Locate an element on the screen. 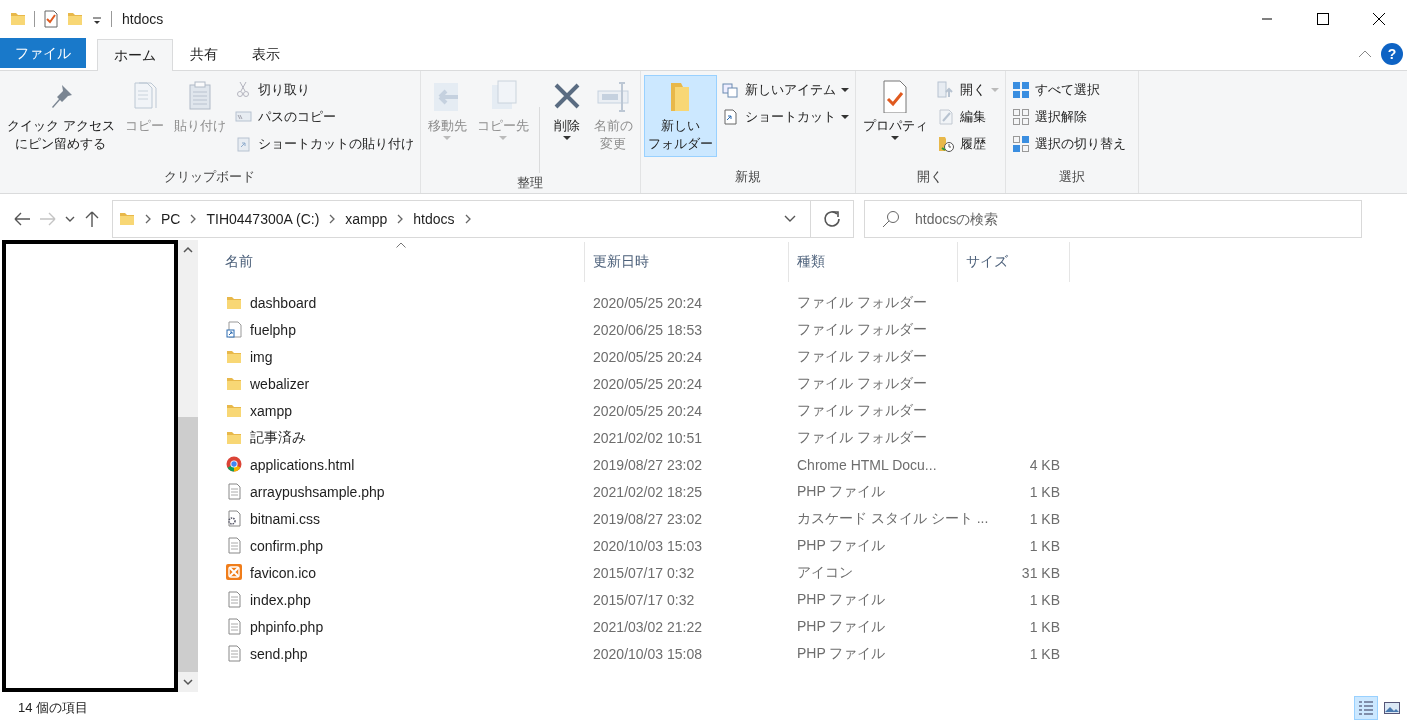  rename-icon is located at coordinates (613, 96).